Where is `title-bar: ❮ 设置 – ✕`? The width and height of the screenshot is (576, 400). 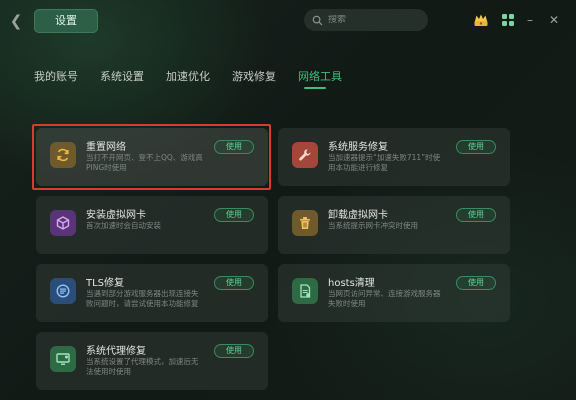
title-bar: ❮ 设置 – ✕ is located at coordinates (288, 21).